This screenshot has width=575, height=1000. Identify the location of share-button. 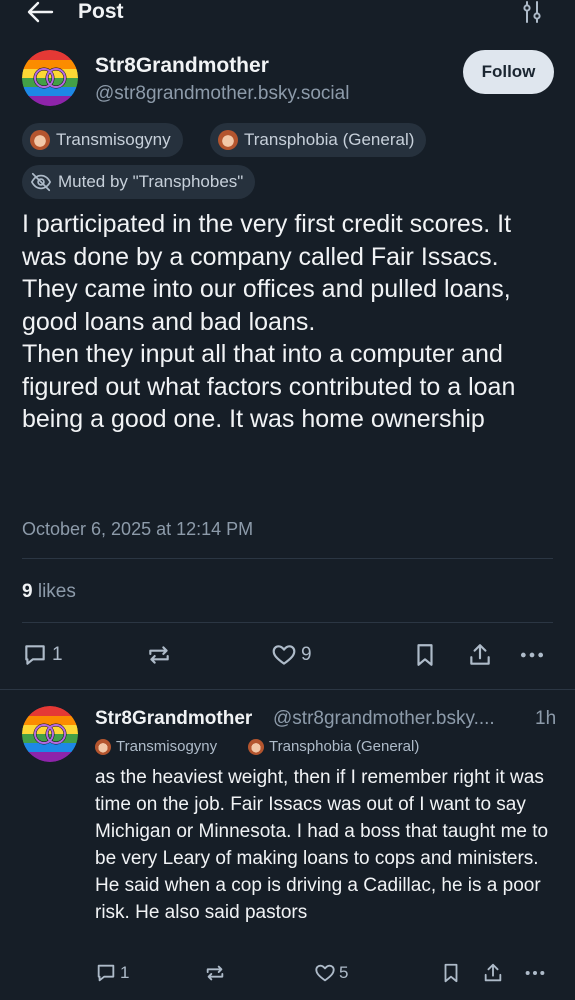
(480, 655).